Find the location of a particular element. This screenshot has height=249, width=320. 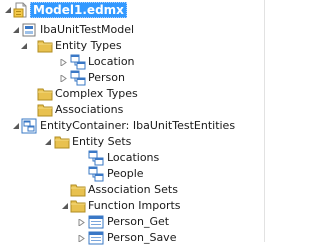

tree-node-label: Function Imports is located at coordinates (134, 206).